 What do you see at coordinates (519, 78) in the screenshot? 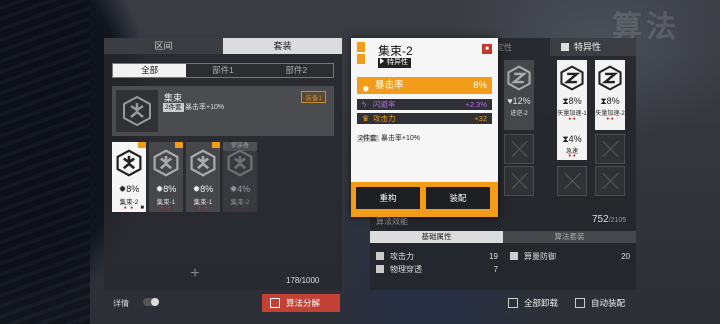
I see `reverse-icon` at bounding box center [519, 78].